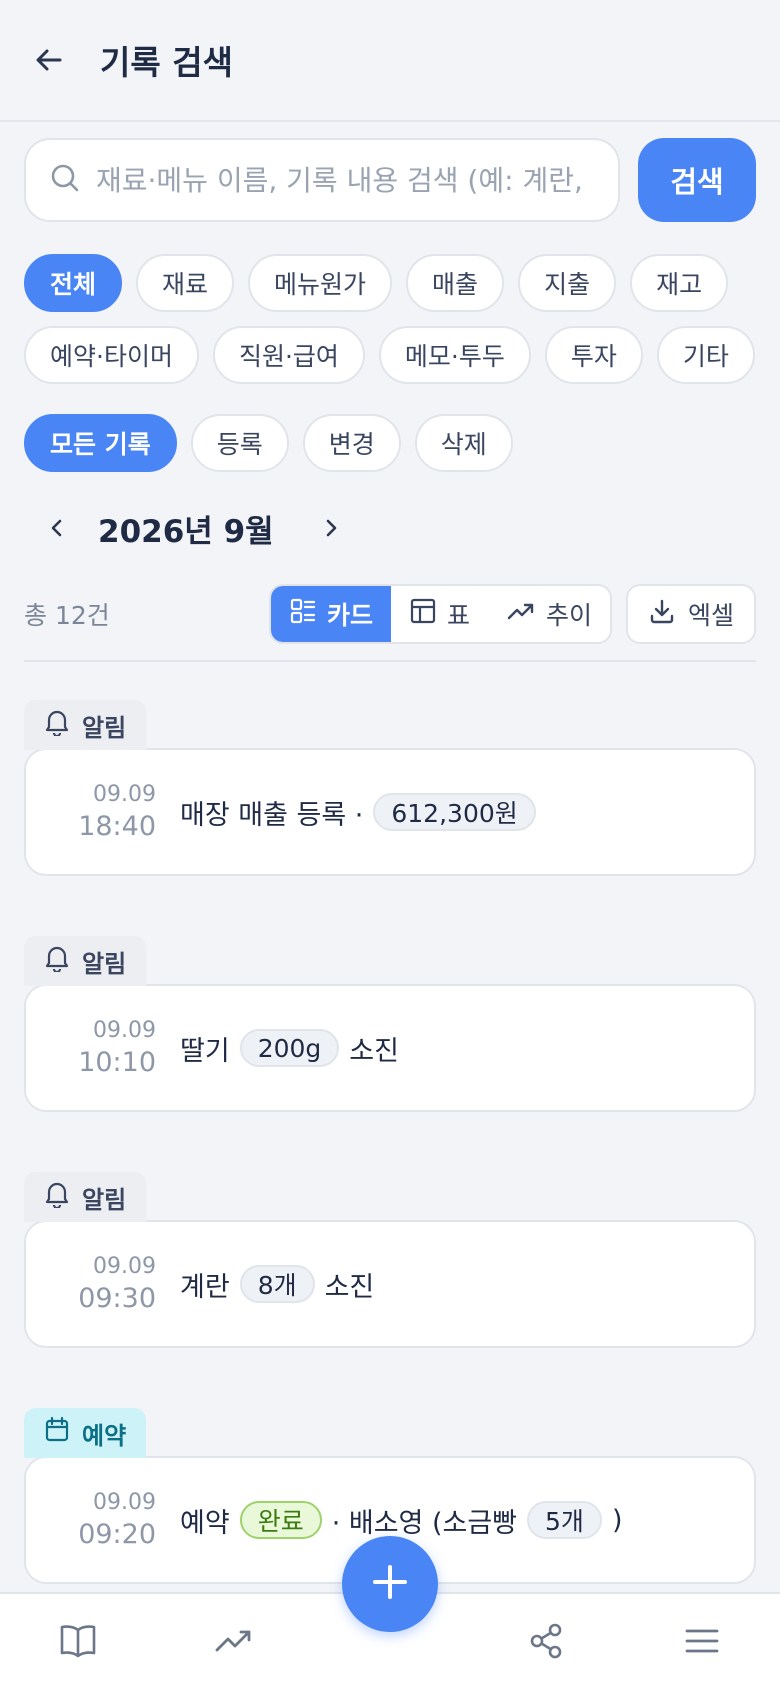  I want to click on record-time: 09.09 18:40, so click(101, 812).